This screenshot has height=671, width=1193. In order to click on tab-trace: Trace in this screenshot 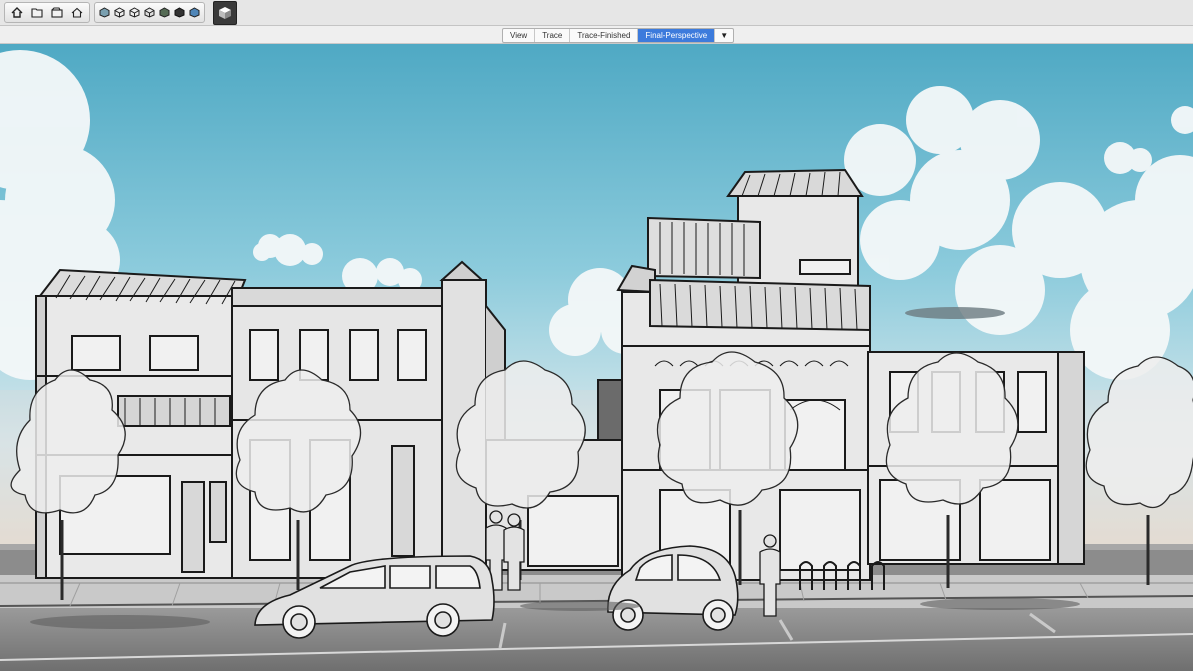, I will do `click(553, 35)`.